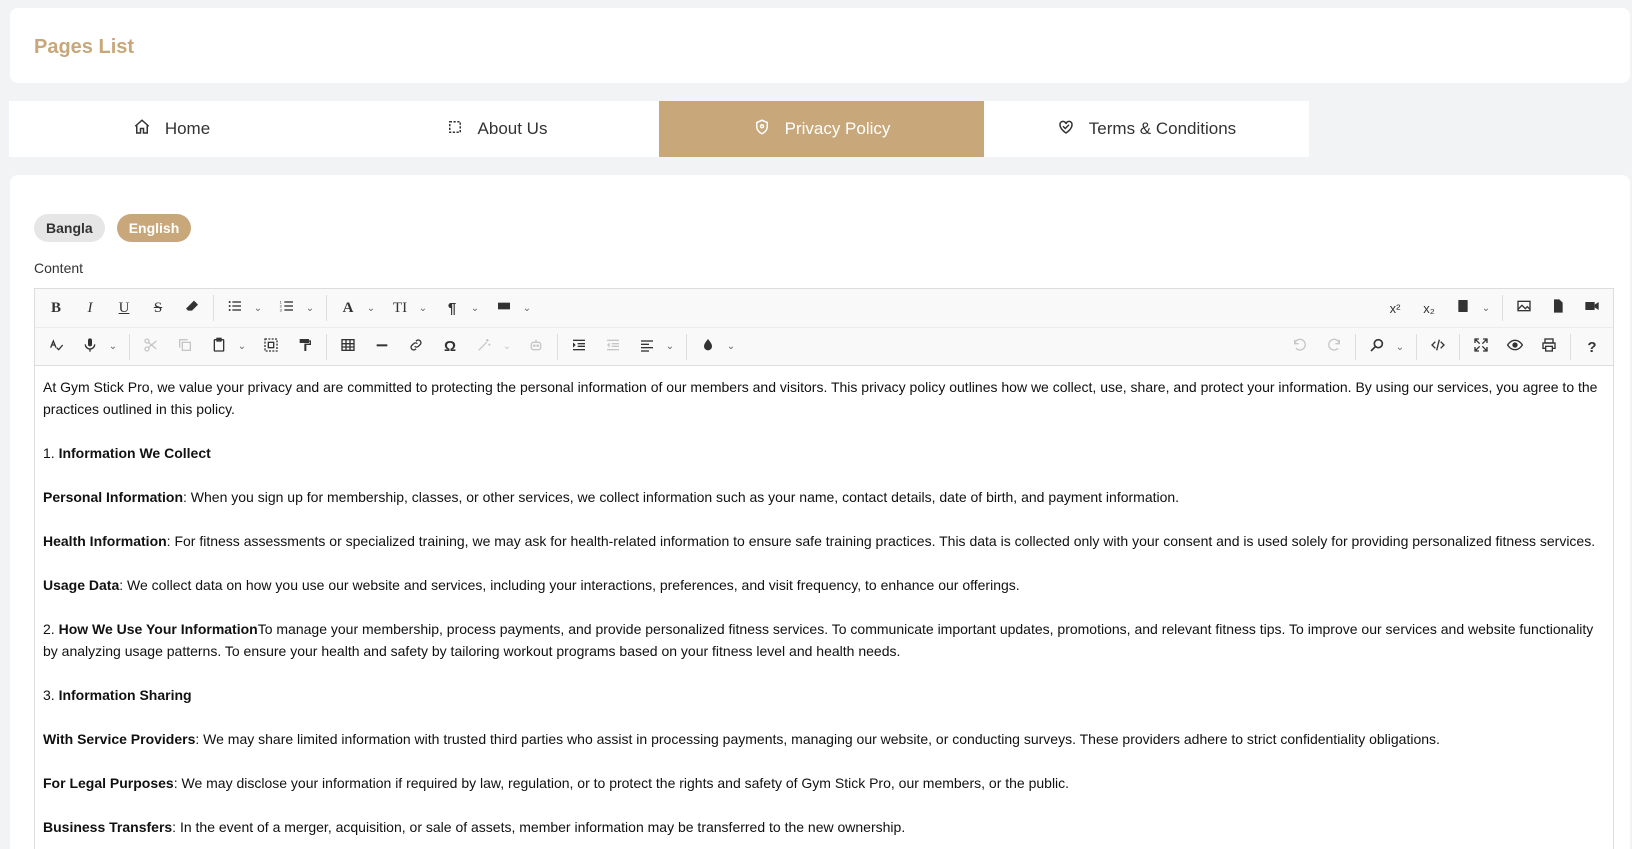 The height and width of the screenshot is (849, 1632). I want to click on paint-roller-icon, so click(305, 347).